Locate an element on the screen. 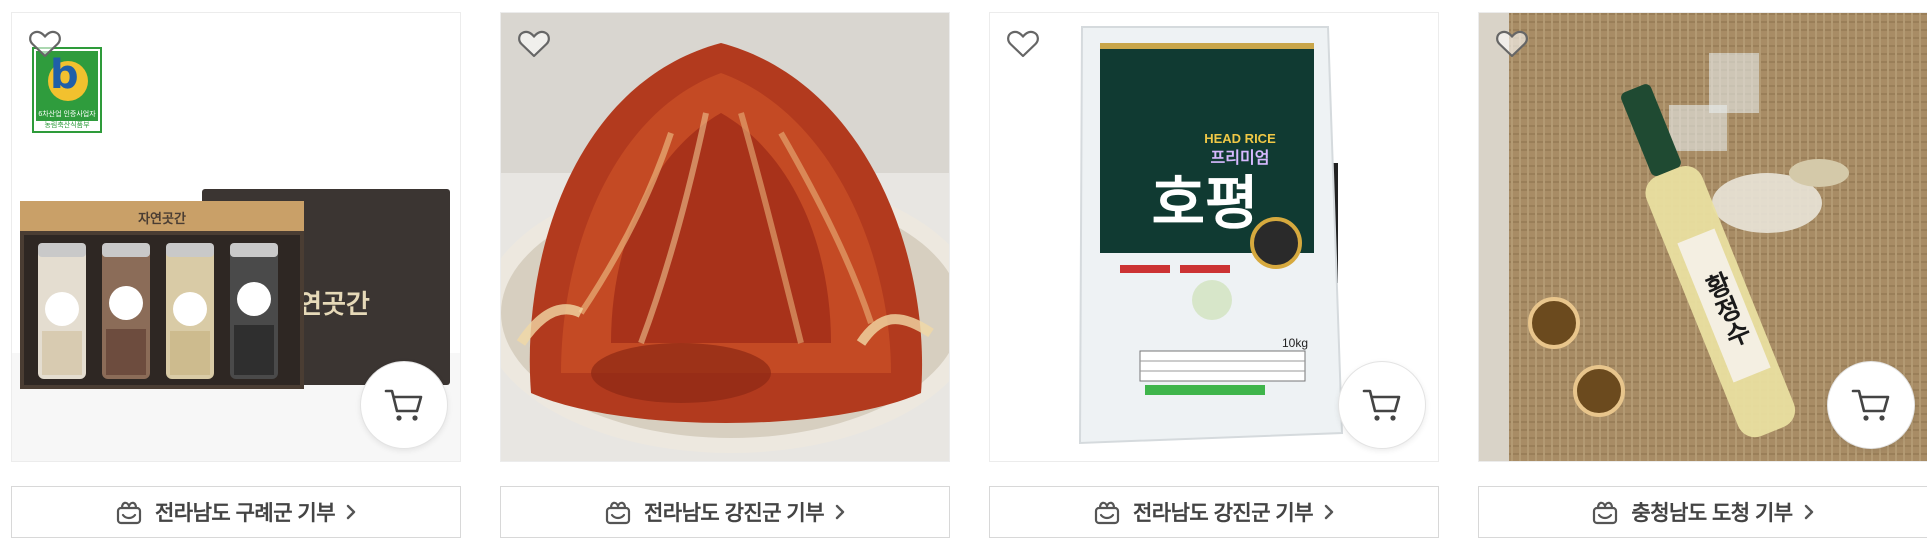 This screenshot has width=1927, height=541. rice-brand-text: 호평 is located at coordinates (1205, 203).